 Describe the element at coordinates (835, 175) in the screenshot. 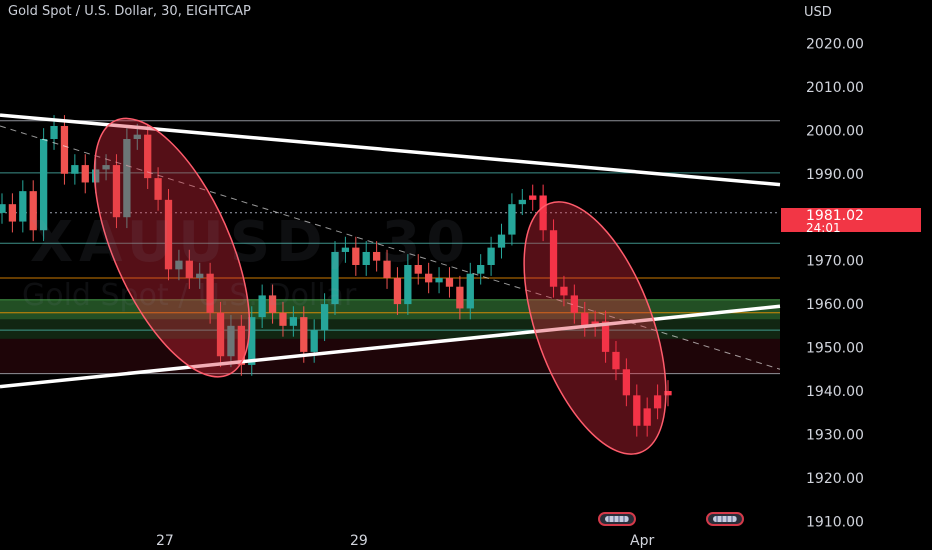

I see `price-tick-label: 1990.00` at that location.